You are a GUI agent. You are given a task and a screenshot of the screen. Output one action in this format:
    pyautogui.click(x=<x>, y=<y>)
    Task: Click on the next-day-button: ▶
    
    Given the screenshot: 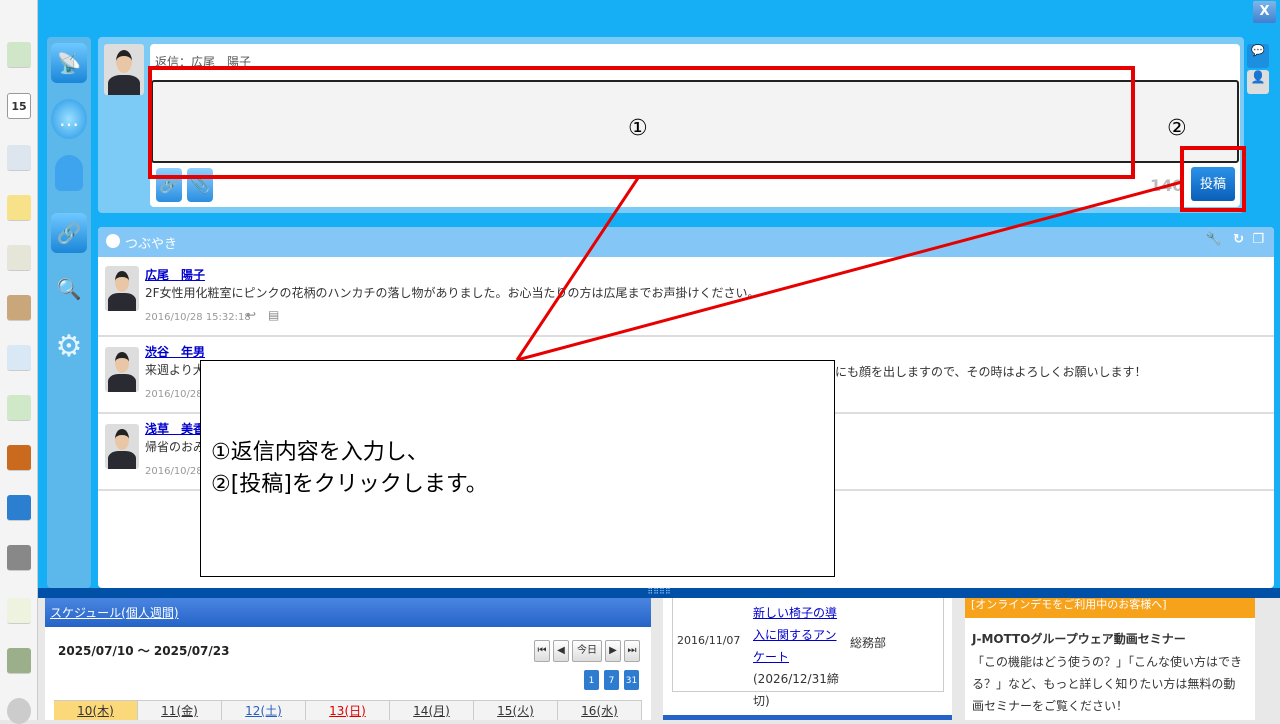 What is the action you would take?
    pyautogui.click(x=613, y=651)
    